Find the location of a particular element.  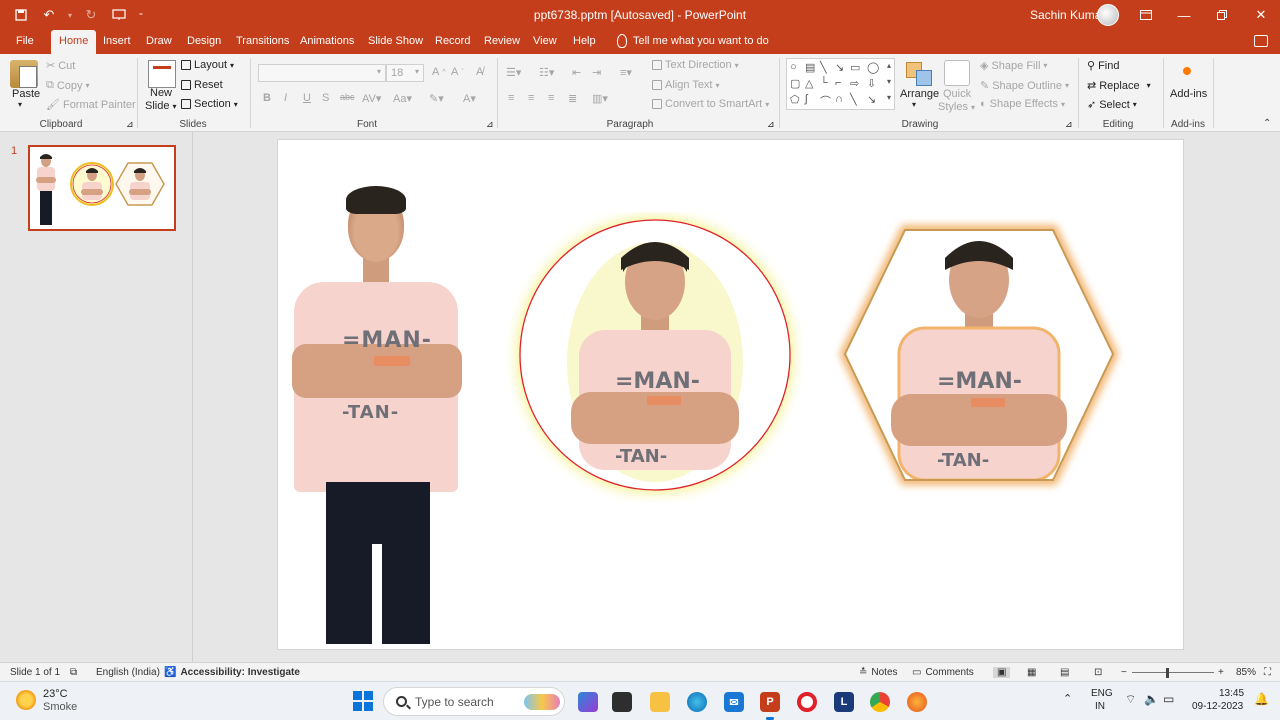

battery-icon: ▭ is located at coordinates (1168, 699).